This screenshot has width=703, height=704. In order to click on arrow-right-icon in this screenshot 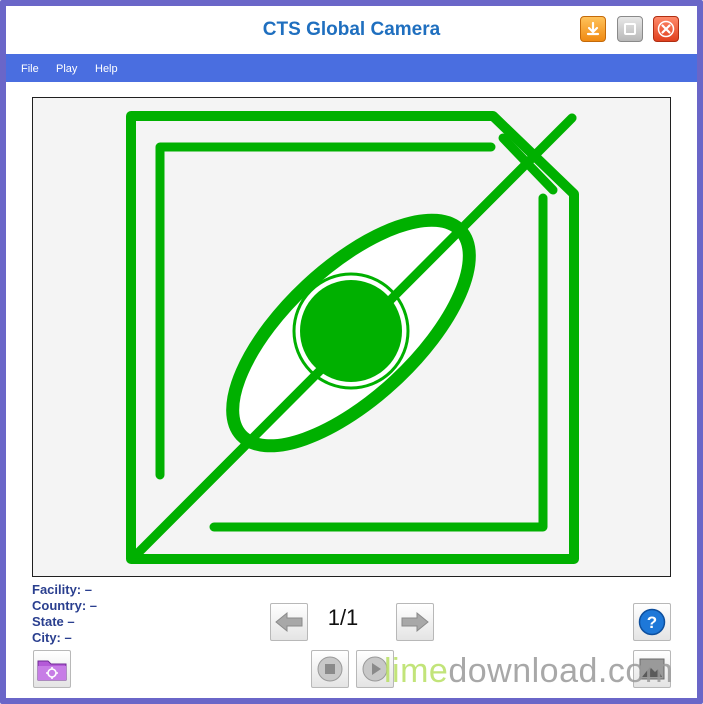, I will do `click(415, 622)`.